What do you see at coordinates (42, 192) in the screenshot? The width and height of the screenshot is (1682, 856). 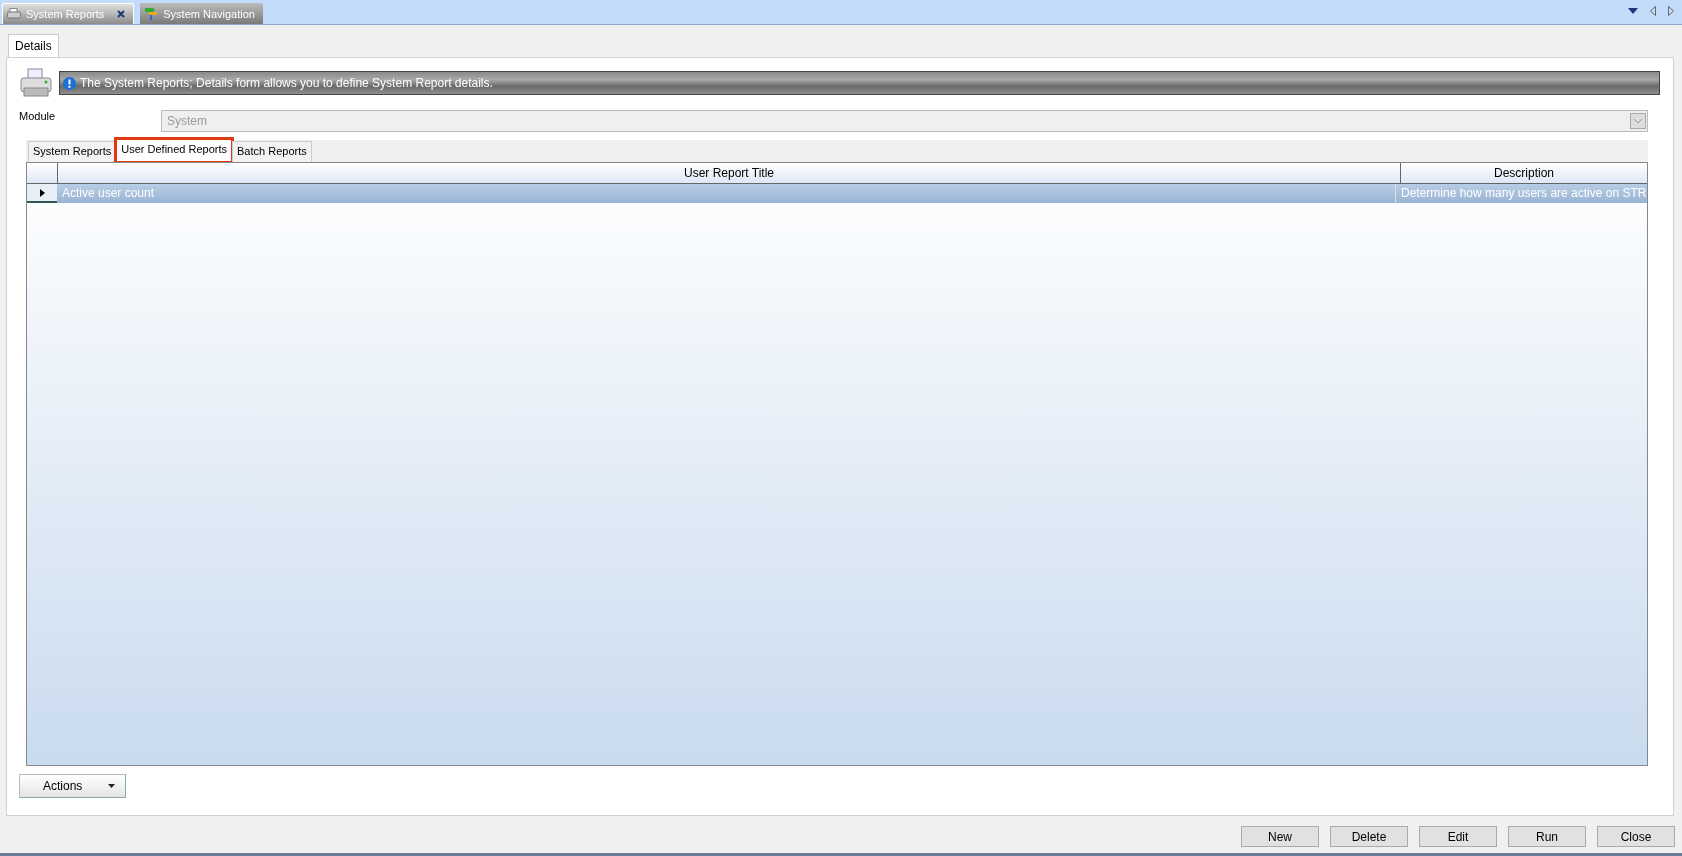 I see `current-row-icon` at bounding box center [42, 192].